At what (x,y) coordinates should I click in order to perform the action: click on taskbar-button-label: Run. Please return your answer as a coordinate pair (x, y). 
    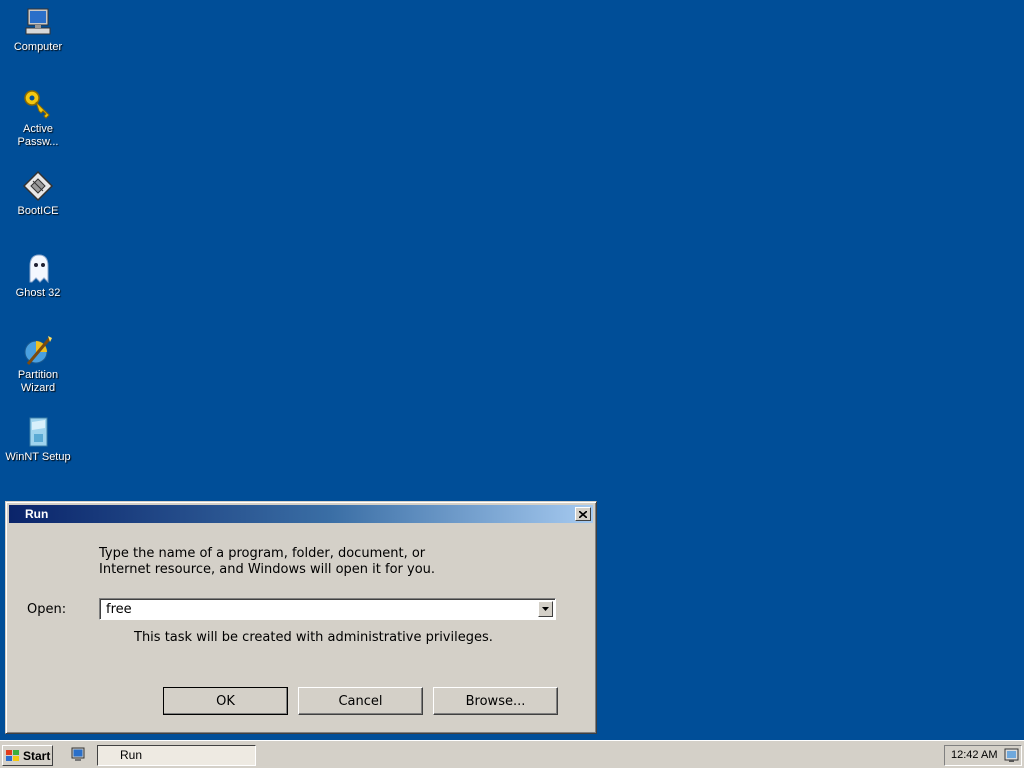
    Looking at the image, I should click on (131, 755).